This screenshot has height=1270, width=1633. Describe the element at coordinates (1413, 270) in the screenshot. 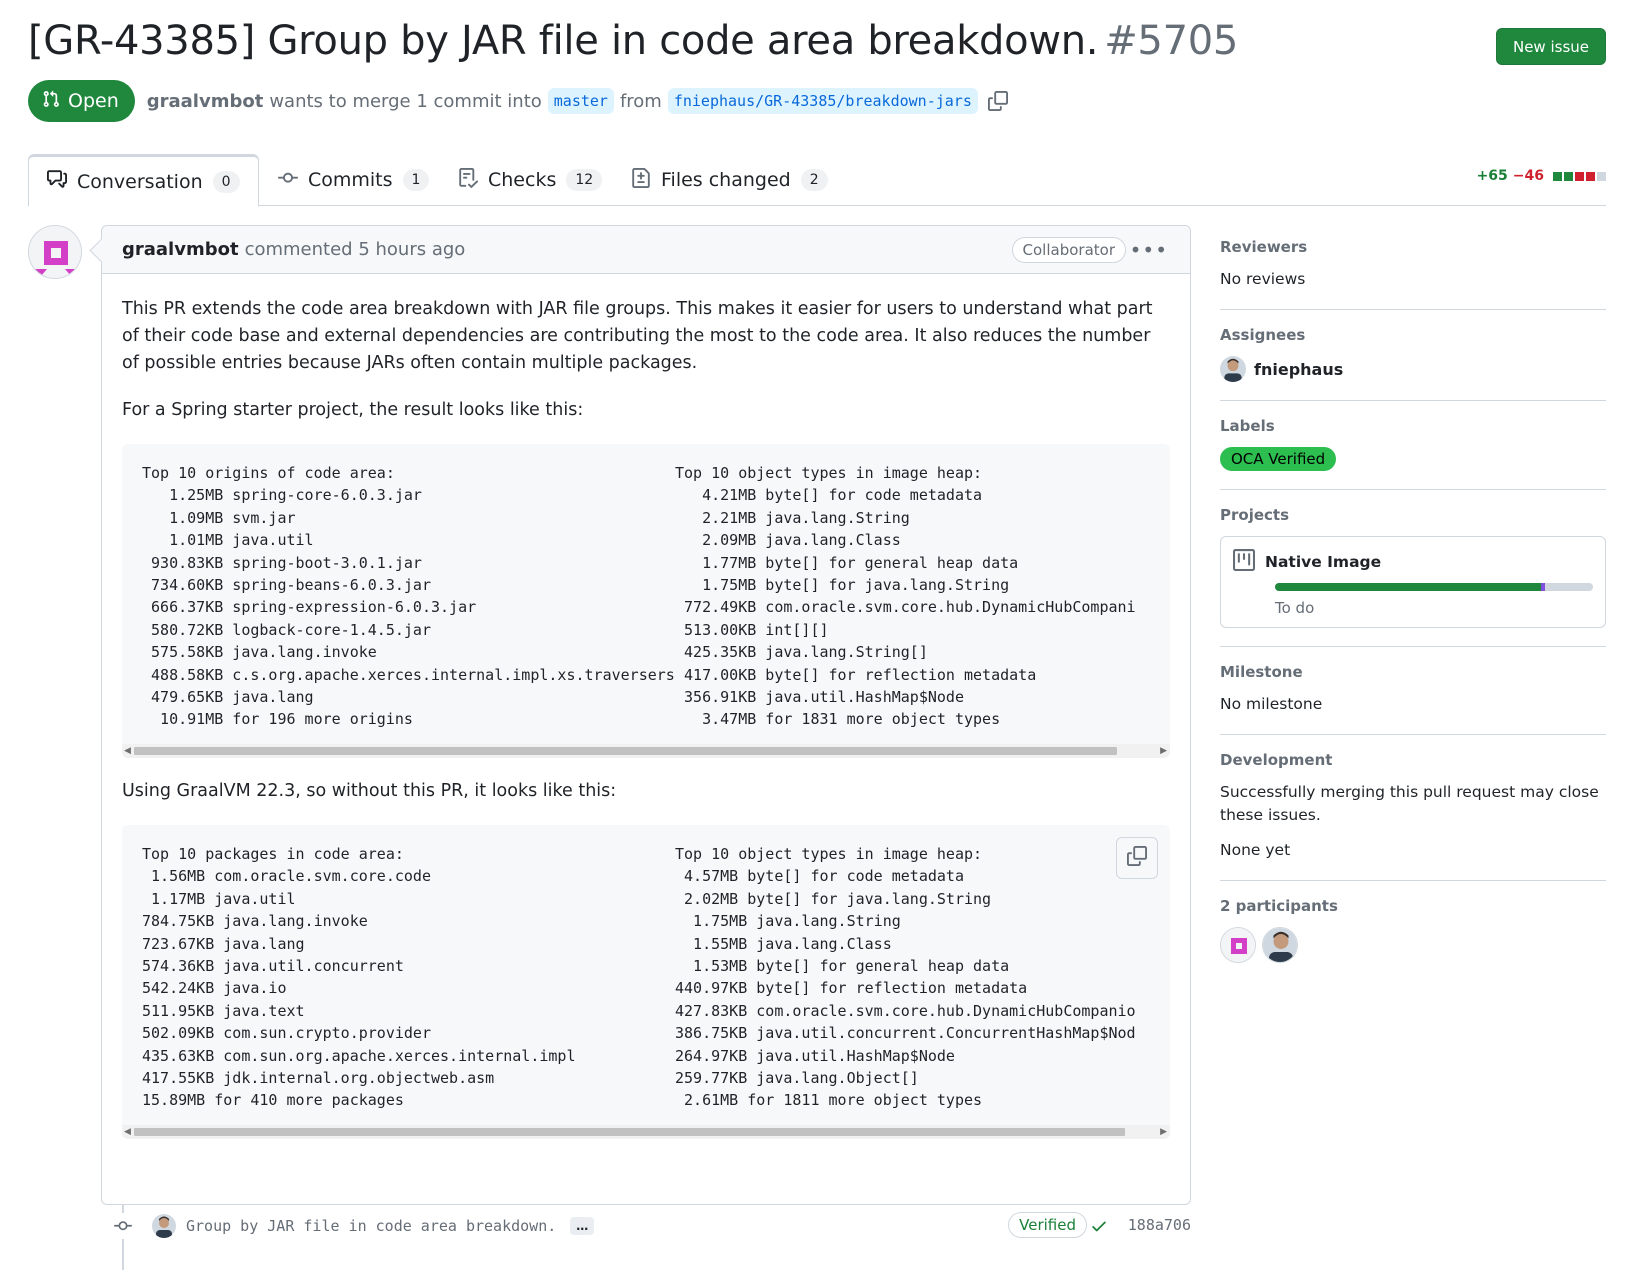

I see `sidebar-reviewers: Reviewers No reviews` at that location.